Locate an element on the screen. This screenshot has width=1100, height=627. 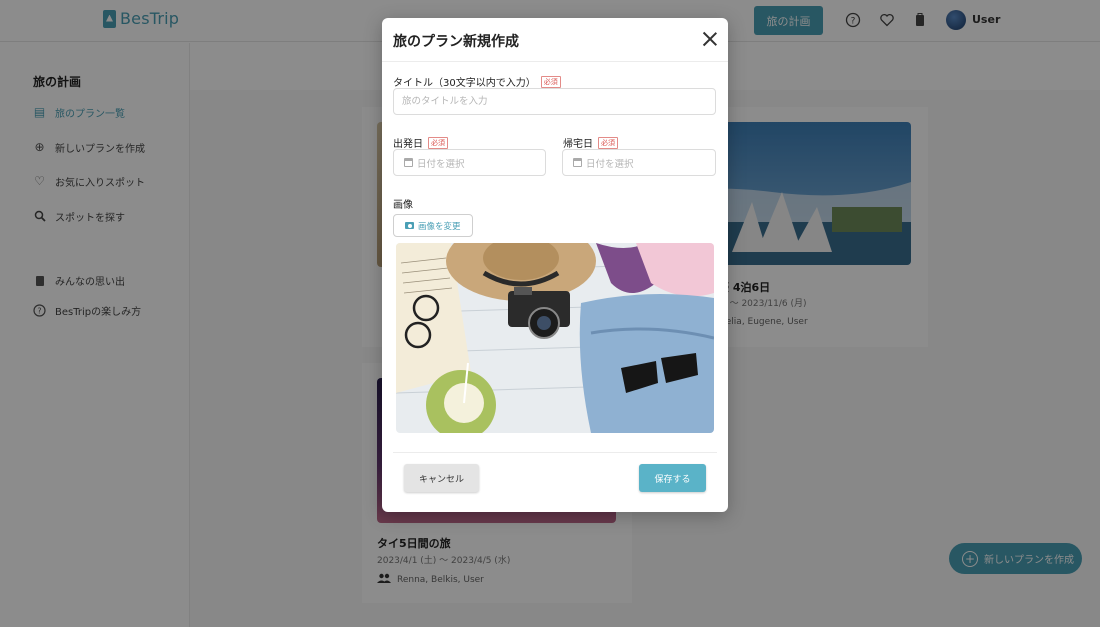
return-field-label: 帰宅日 必須 is located at coordinates (590, 142).